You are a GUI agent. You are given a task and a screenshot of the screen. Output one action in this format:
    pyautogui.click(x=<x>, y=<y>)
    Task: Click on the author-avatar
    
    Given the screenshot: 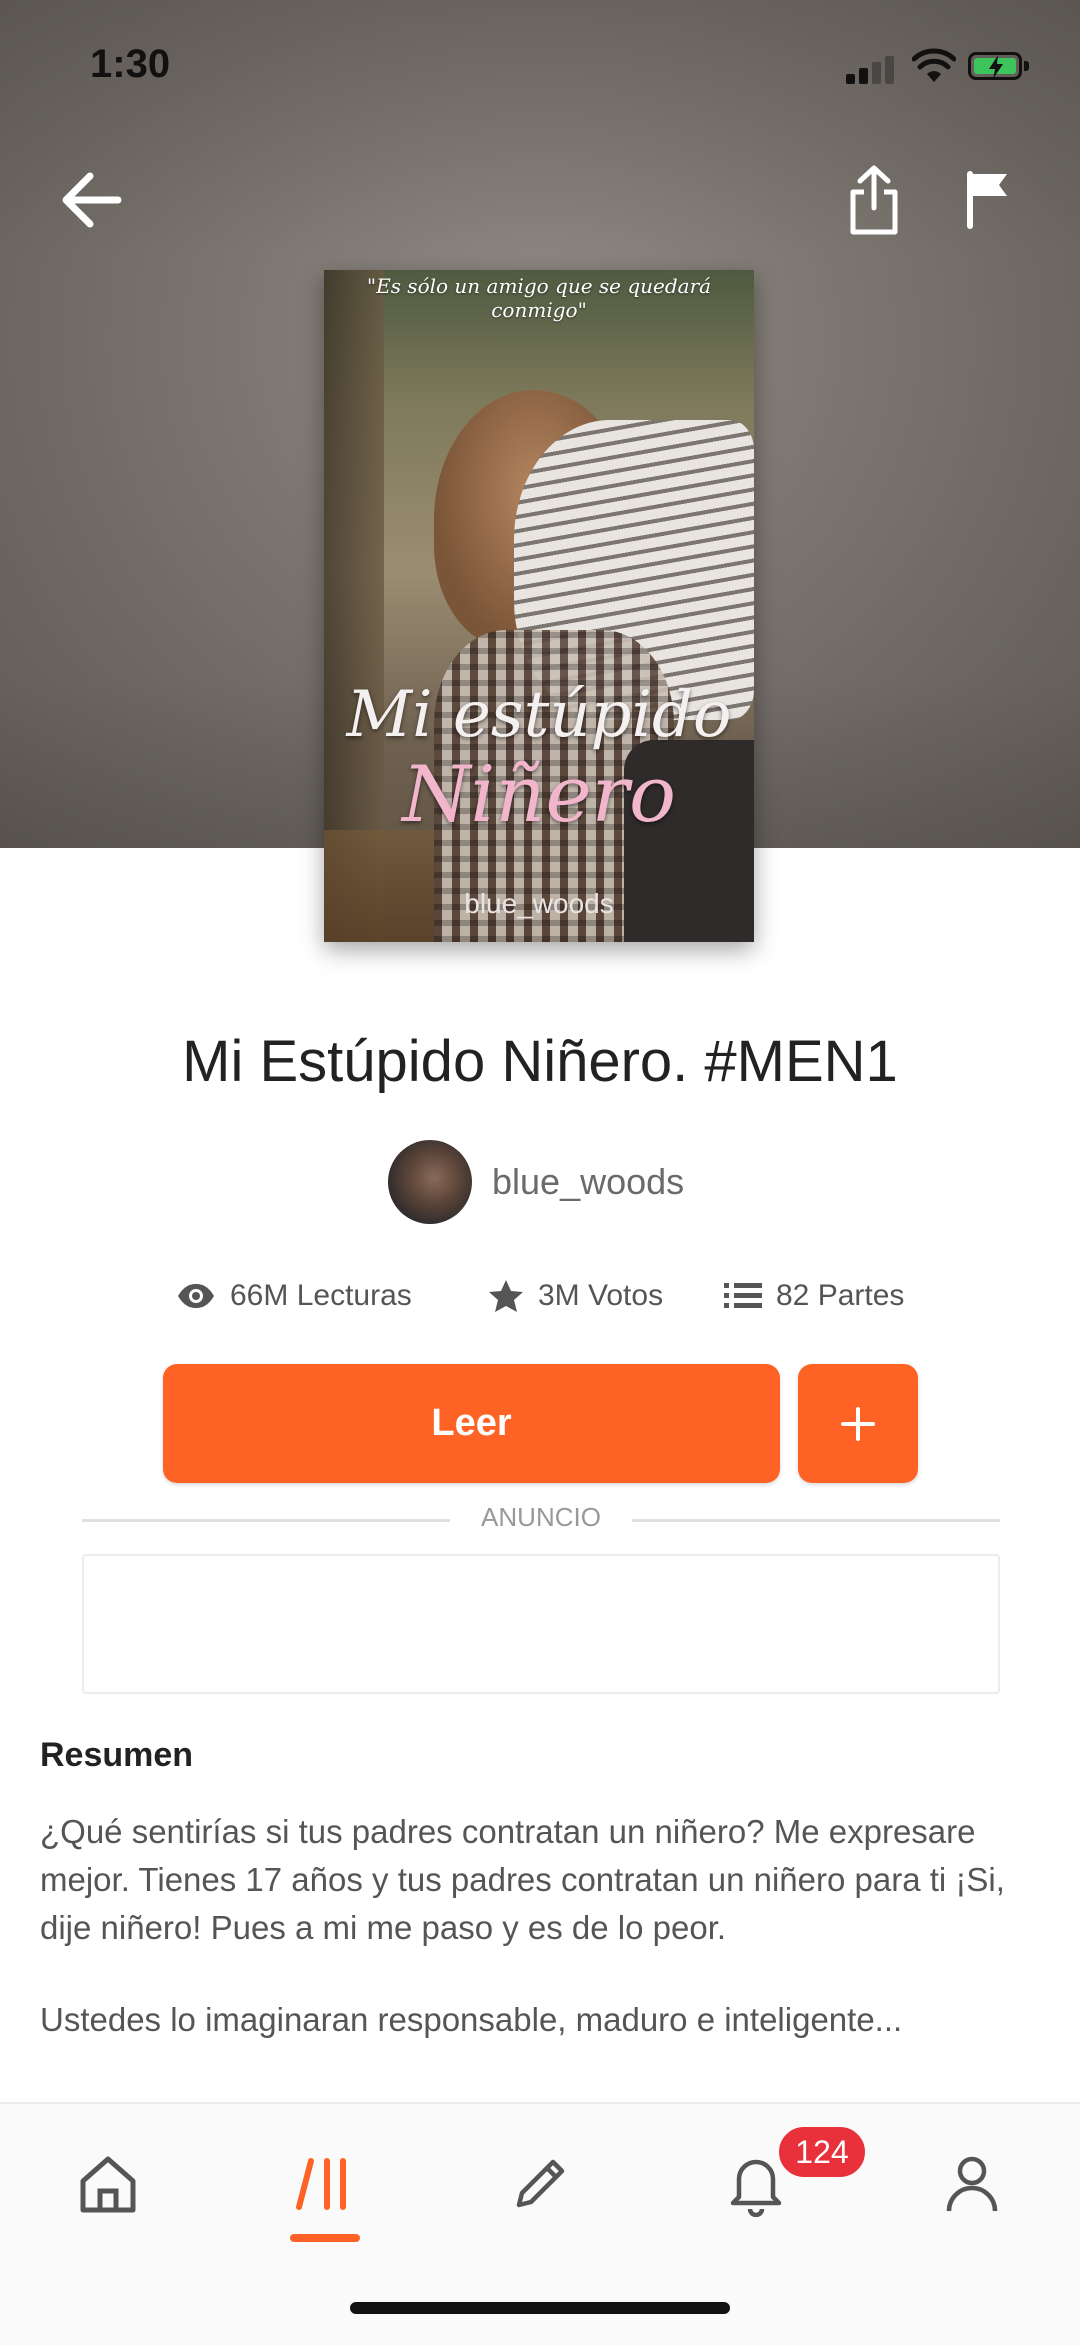 What is the action you would take?
    pyautogui.click(x=430, y=1182)
    